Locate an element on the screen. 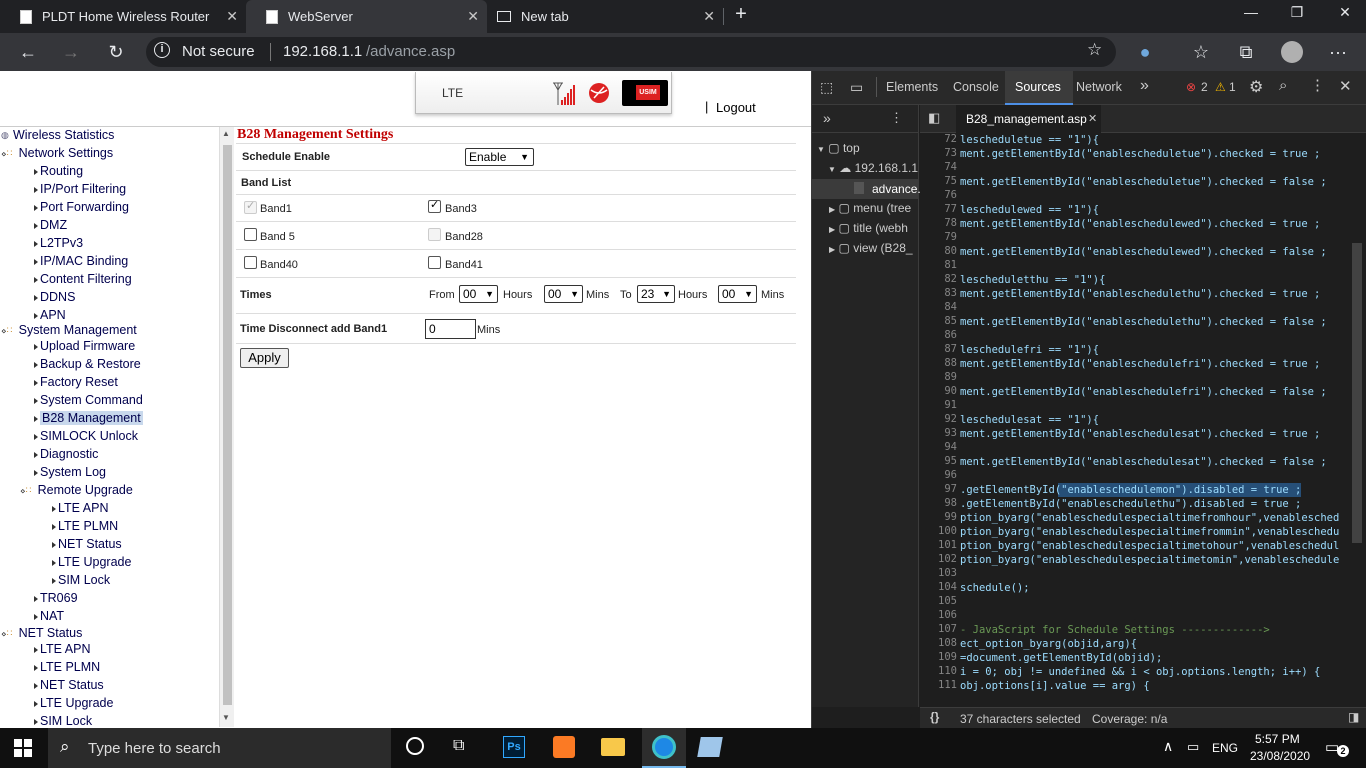  sidebar-toggle-icon: ◨ is located at coordinates (1353, 717).